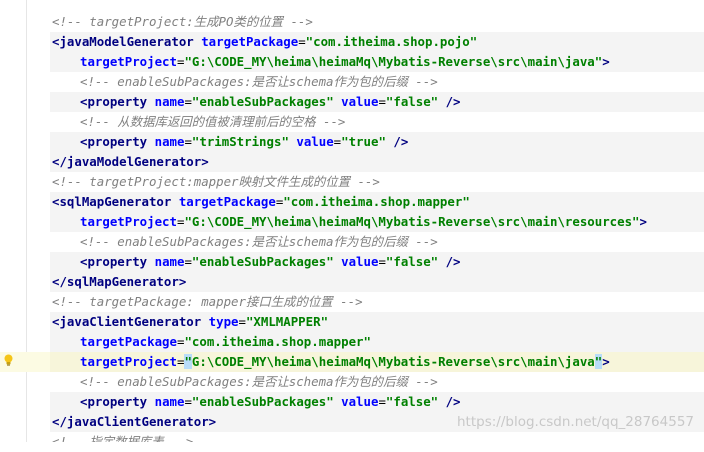 Image resolution: width=704 pixels, height=452 pixels. I want to click on code-line: </sqlMapGenerator>, so click(352, 282).